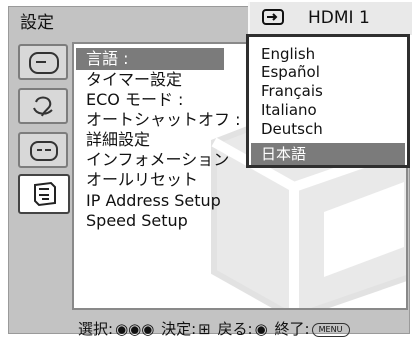 The height and width of the screenshot is (340, 418). What do you see at coordinates (290, 72) in the screenshot?
I see `language-option-spanish: Español` at bounding box center [290, 72].